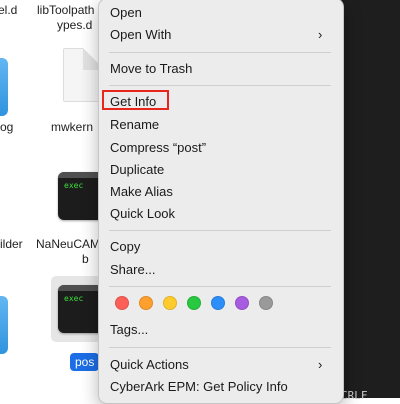 This screenshot has height=404, width=400. Describe the element at coordinates (75, 25) in the screenshot. I see `file-label: ypes.d` at that location.